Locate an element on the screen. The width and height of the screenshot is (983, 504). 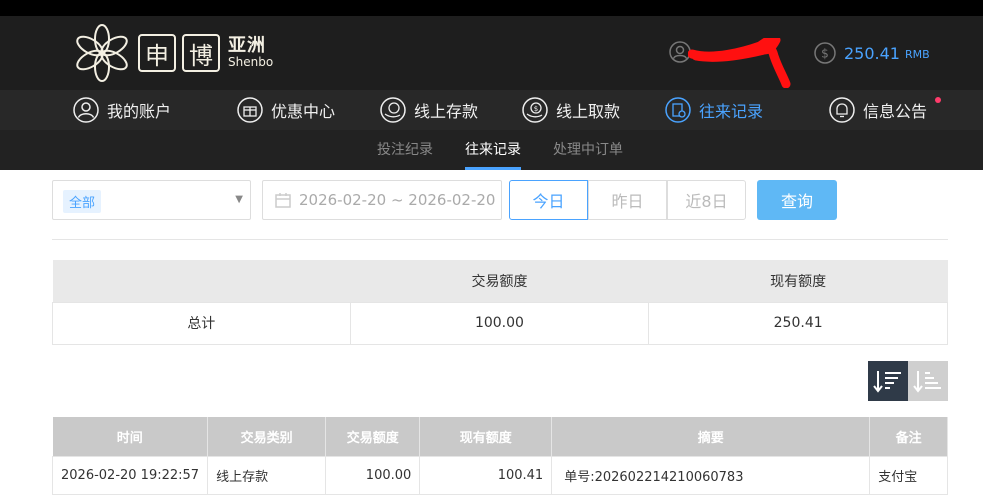
nav-online-deposit: 线上存款 is located at coordinates (429, 110).